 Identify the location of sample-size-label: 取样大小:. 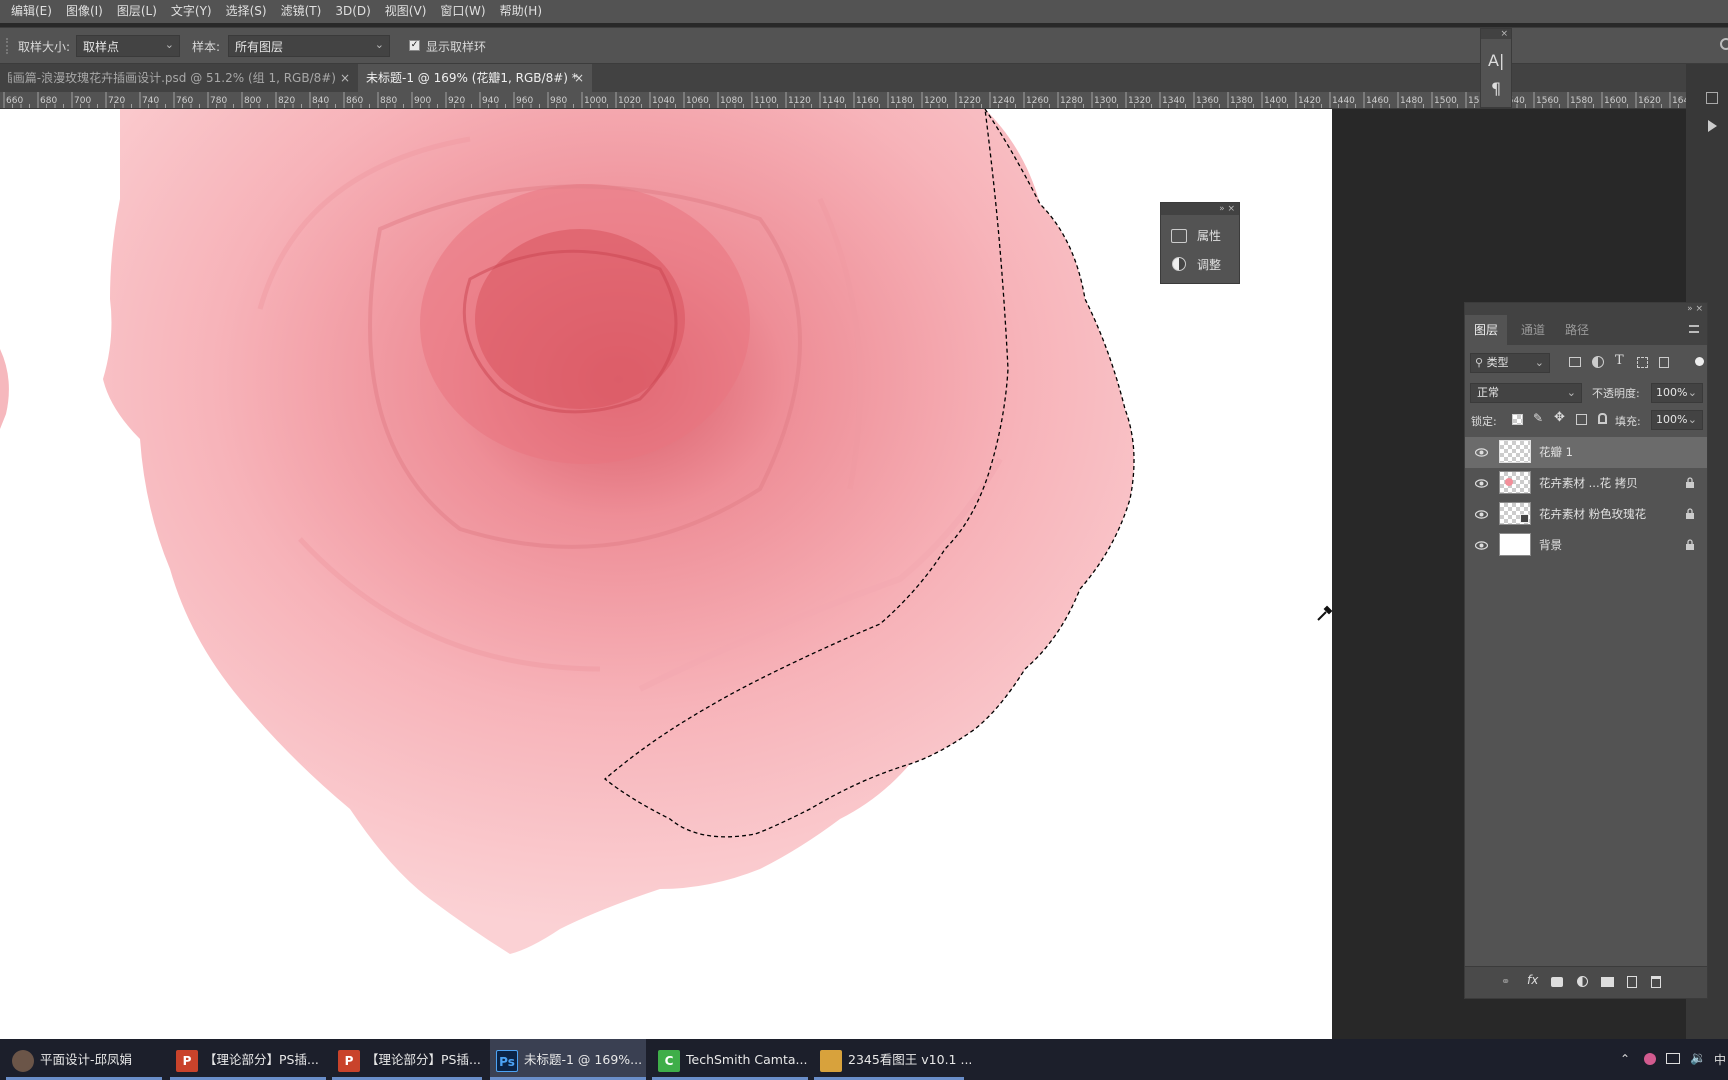
(44, 47).